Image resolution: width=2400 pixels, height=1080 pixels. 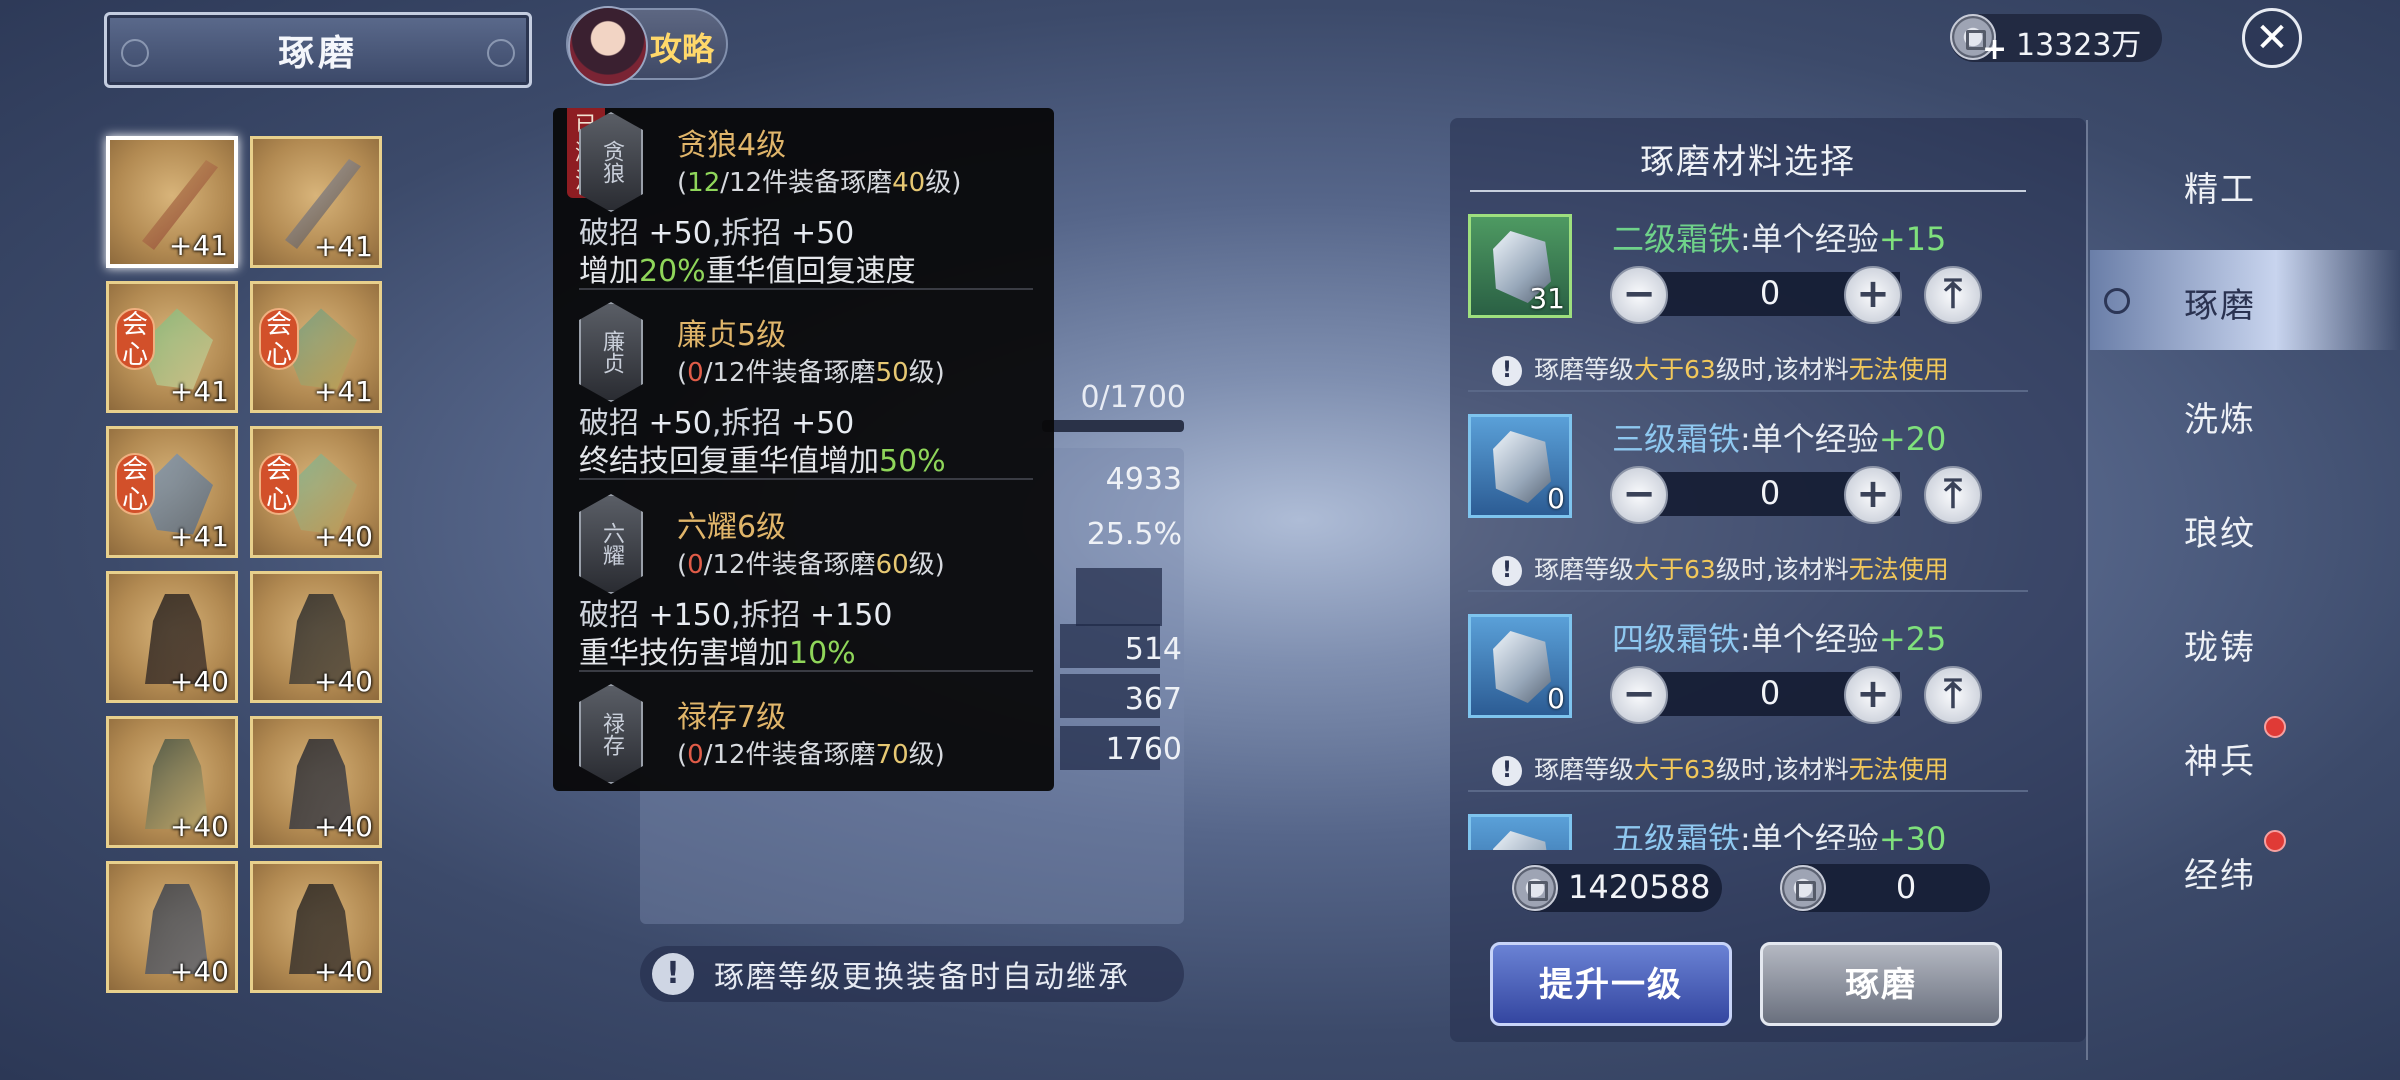 I want to click on guide-button: 攻略, so click(x=647, y=46).